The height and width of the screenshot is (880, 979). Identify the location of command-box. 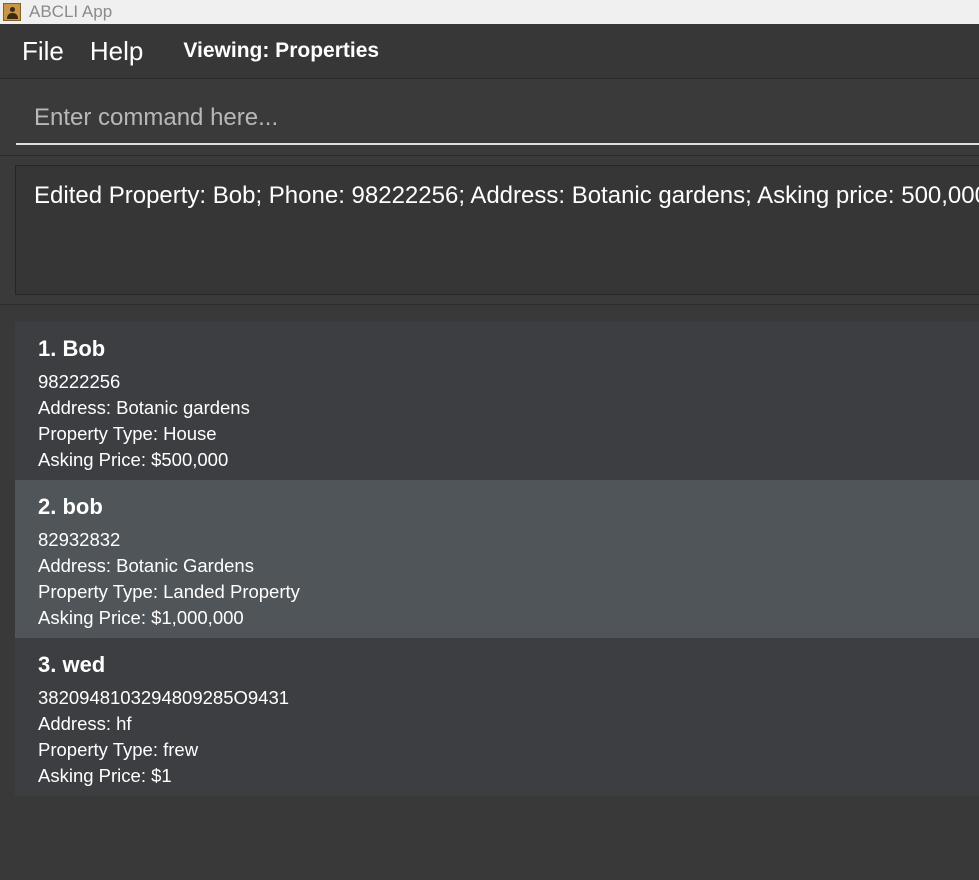
(489, 117).